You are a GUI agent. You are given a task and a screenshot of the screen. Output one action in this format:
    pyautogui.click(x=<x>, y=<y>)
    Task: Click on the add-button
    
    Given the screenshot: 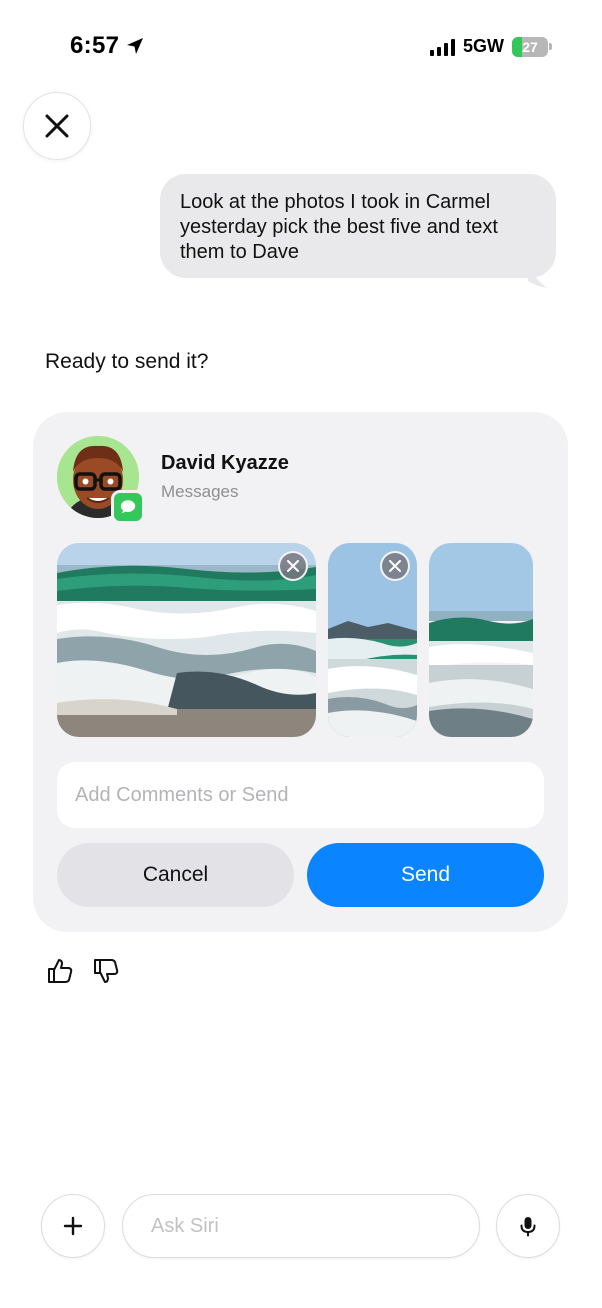 What is the action you would take?
    pyautogui.click(x=73, y=1226)
    